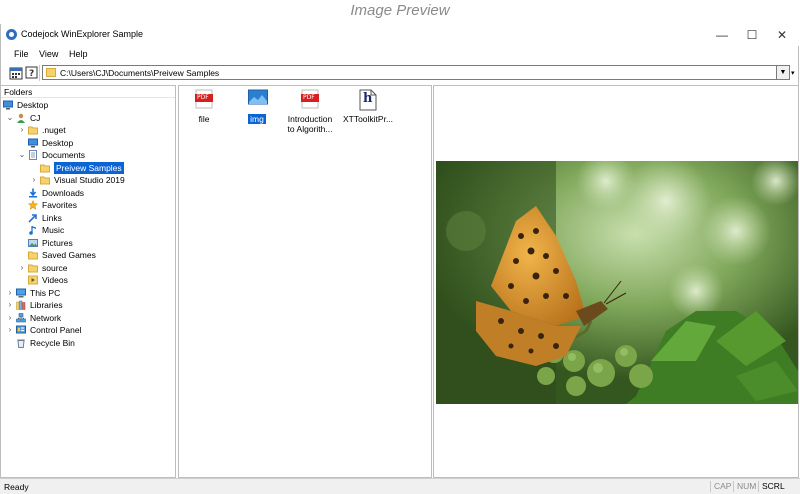 This screenshot has width=800, height=494. Describe the element at coordinates (46, 305) in the screenshot. I see `tree-item-label: Libraries` at that location.